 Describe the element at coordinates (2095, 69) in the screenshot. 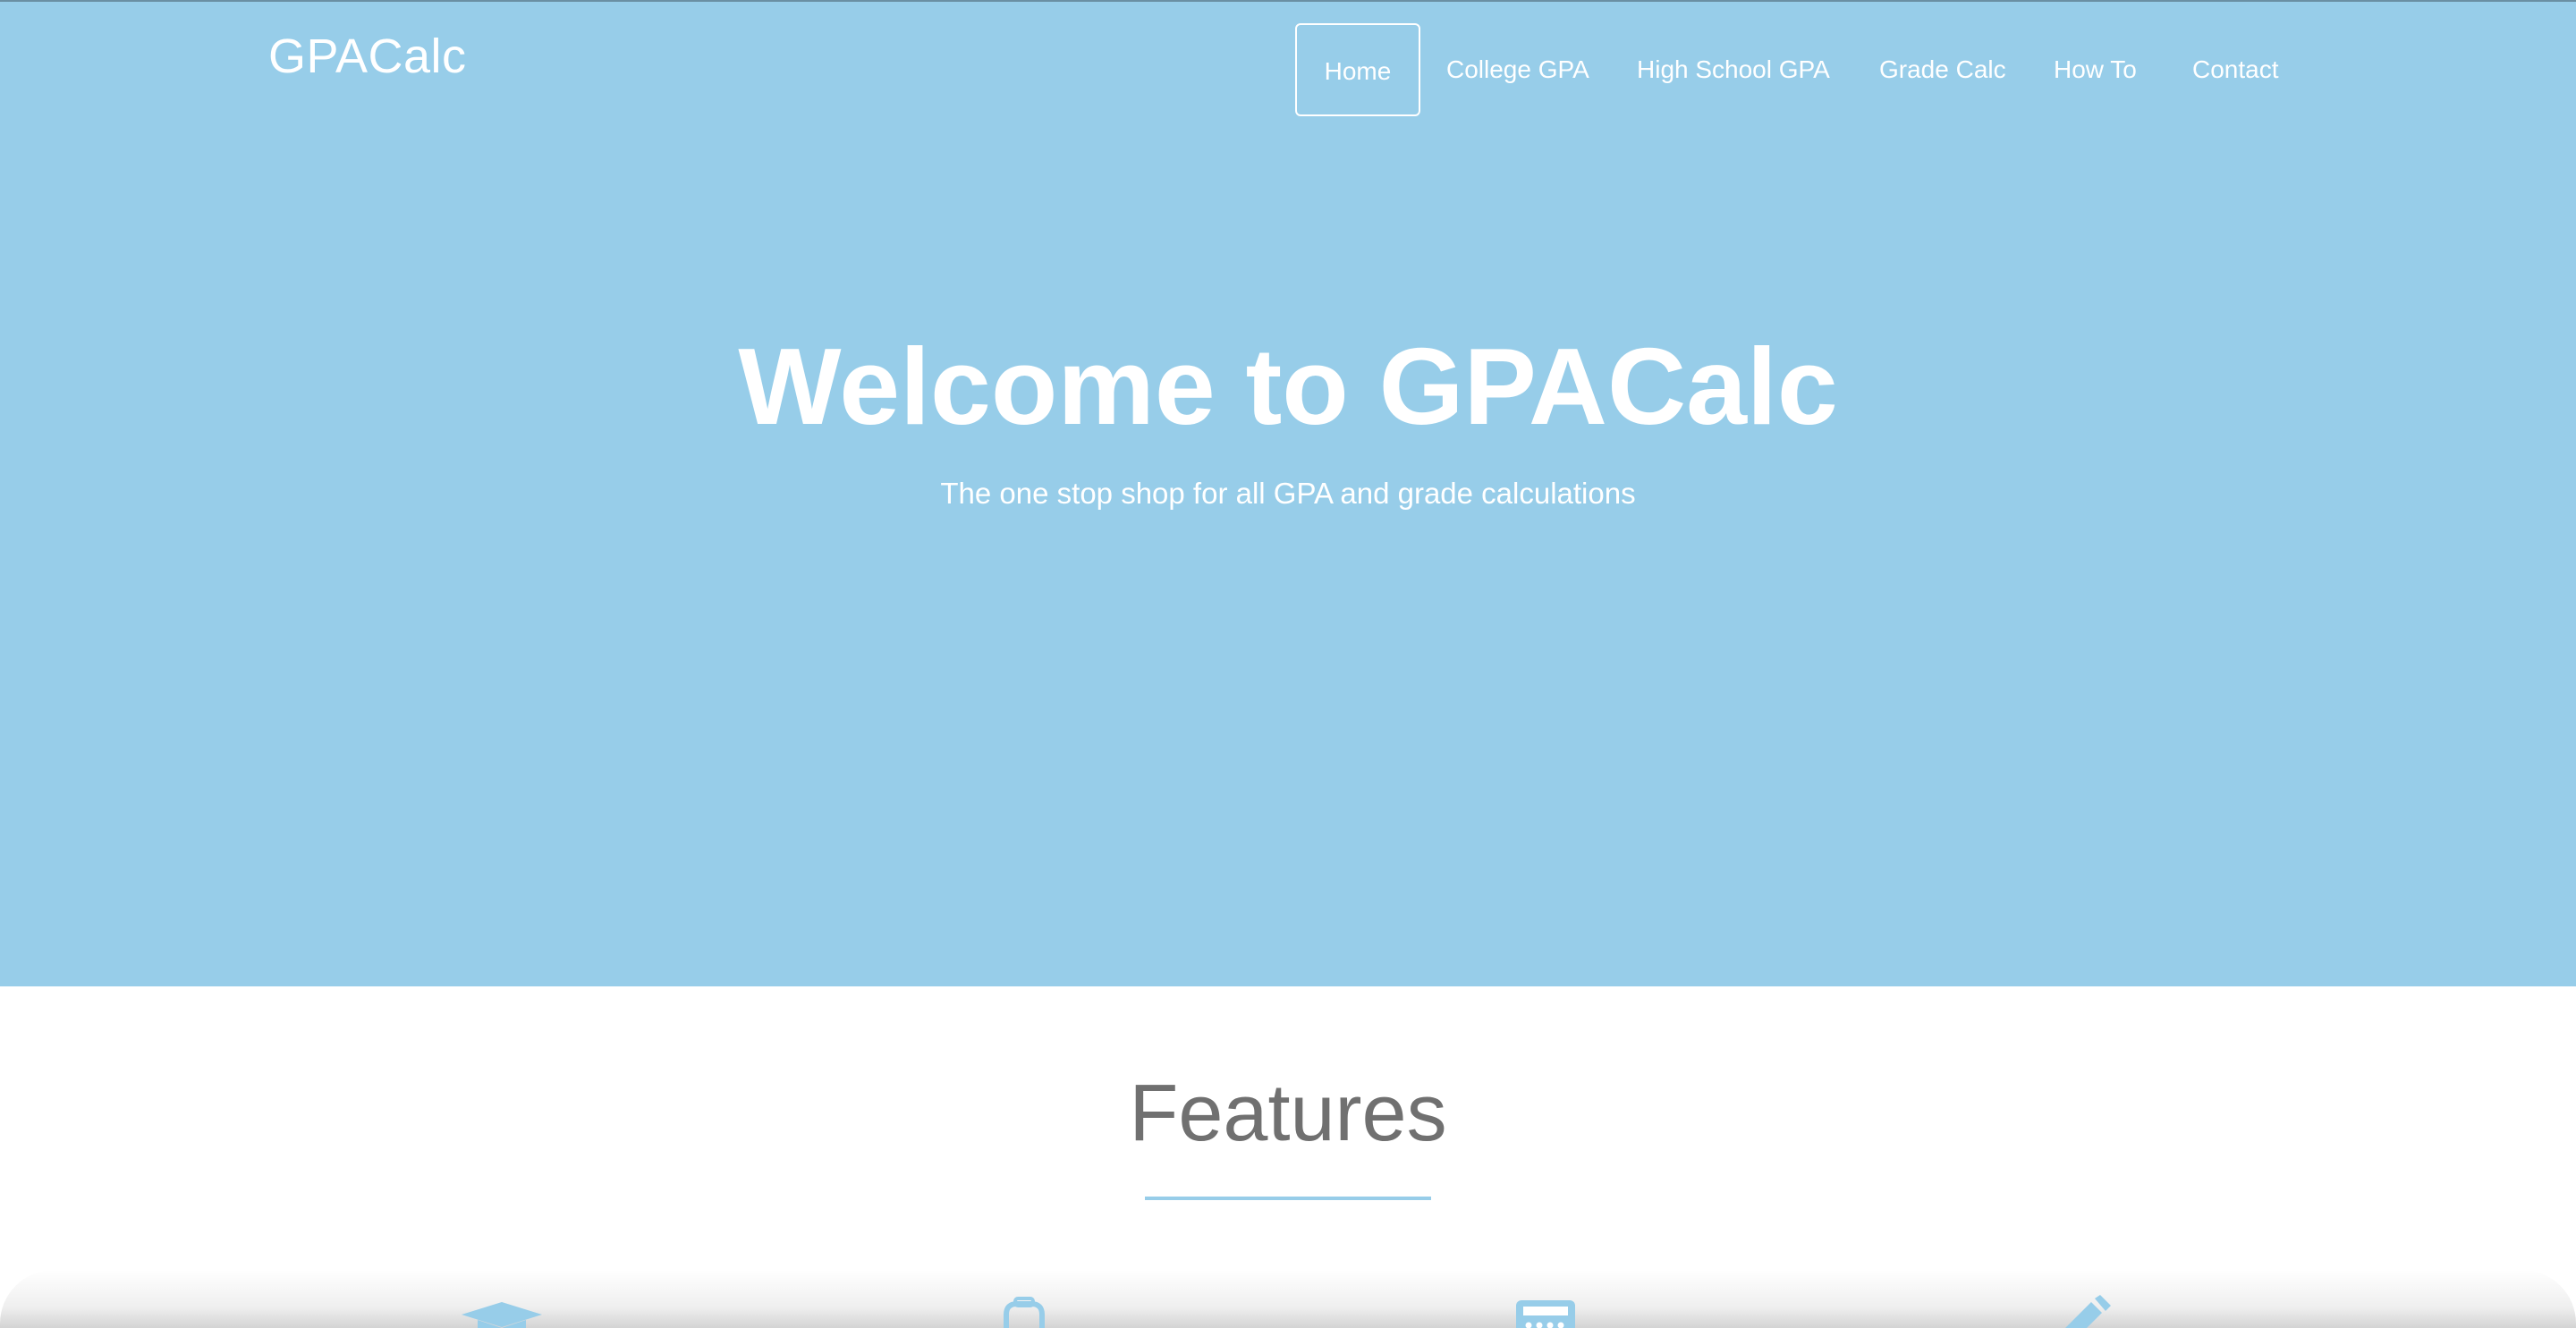

I see `nav-item-how-to: How To` at that location.